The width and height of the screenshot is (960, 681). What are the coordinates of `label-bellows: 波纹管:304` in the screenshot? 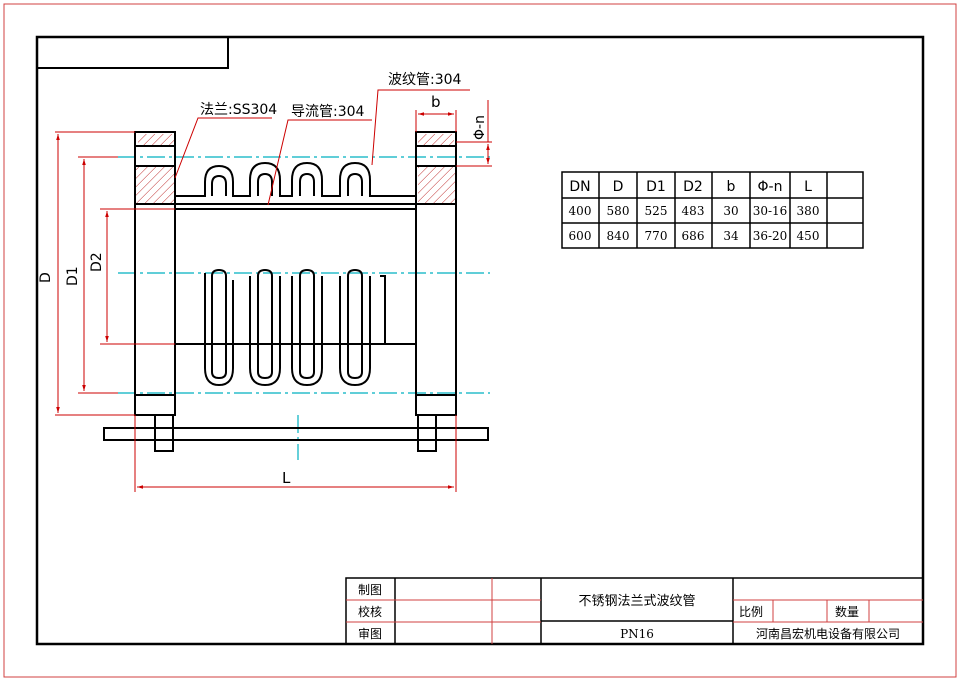 It's located at (425, 80).